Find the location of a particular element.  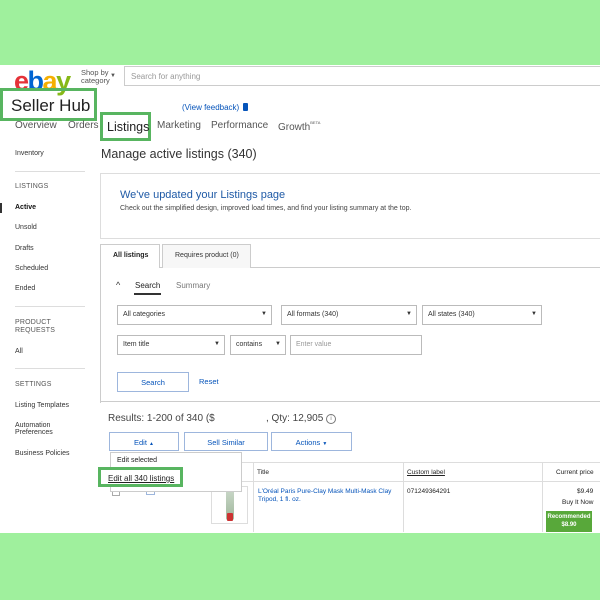

states-select: All states (340) ▼ is located at coordinates (482, 315).